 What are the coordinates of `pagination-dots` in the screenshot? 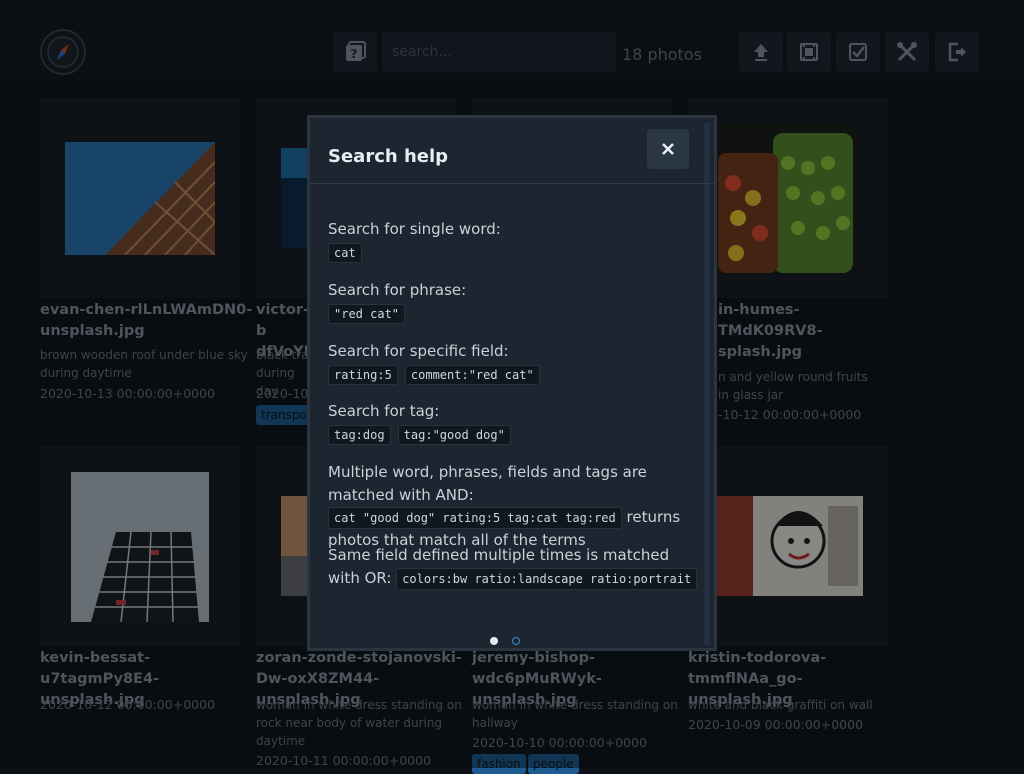 It's located at (512, 639).